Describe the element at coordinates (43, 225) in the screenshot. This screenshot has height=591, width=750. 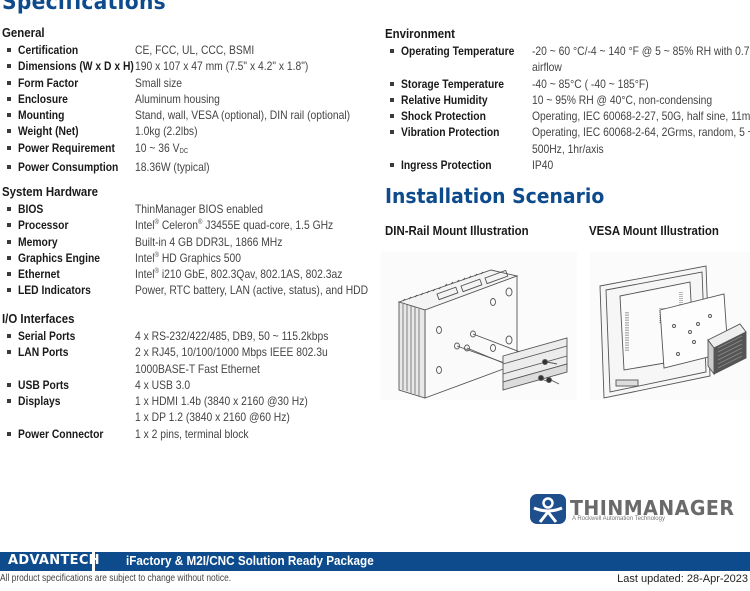
I see `spec-label: Processor` at that location.